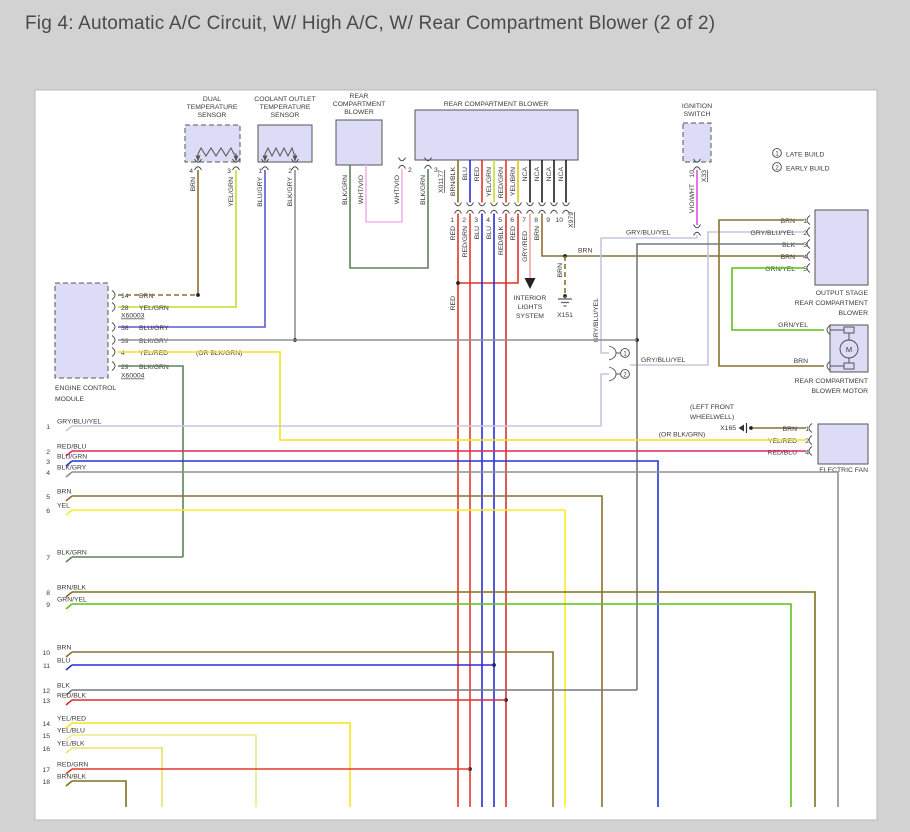 This screenshot has width=910, height=832. Describe the element at coordinates (464, 220) in the screenshot. I see `label: 2` at that location.